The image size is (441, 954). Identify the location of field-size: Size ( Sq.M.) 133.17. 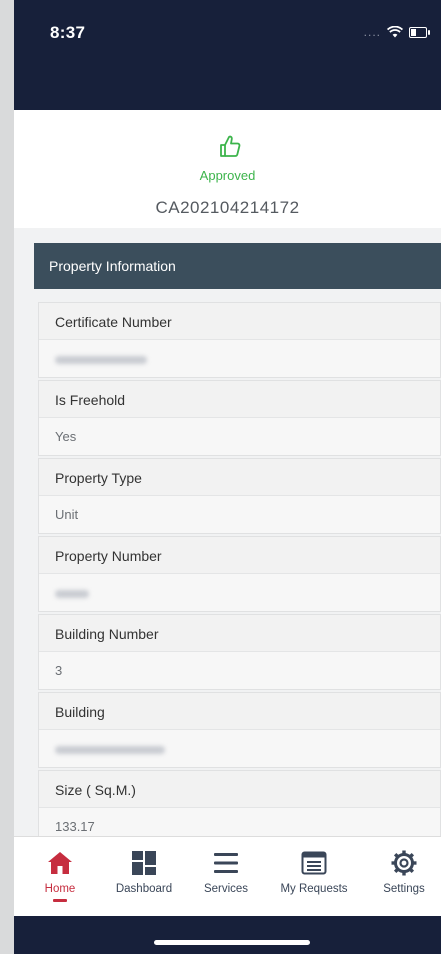
(239, 808).